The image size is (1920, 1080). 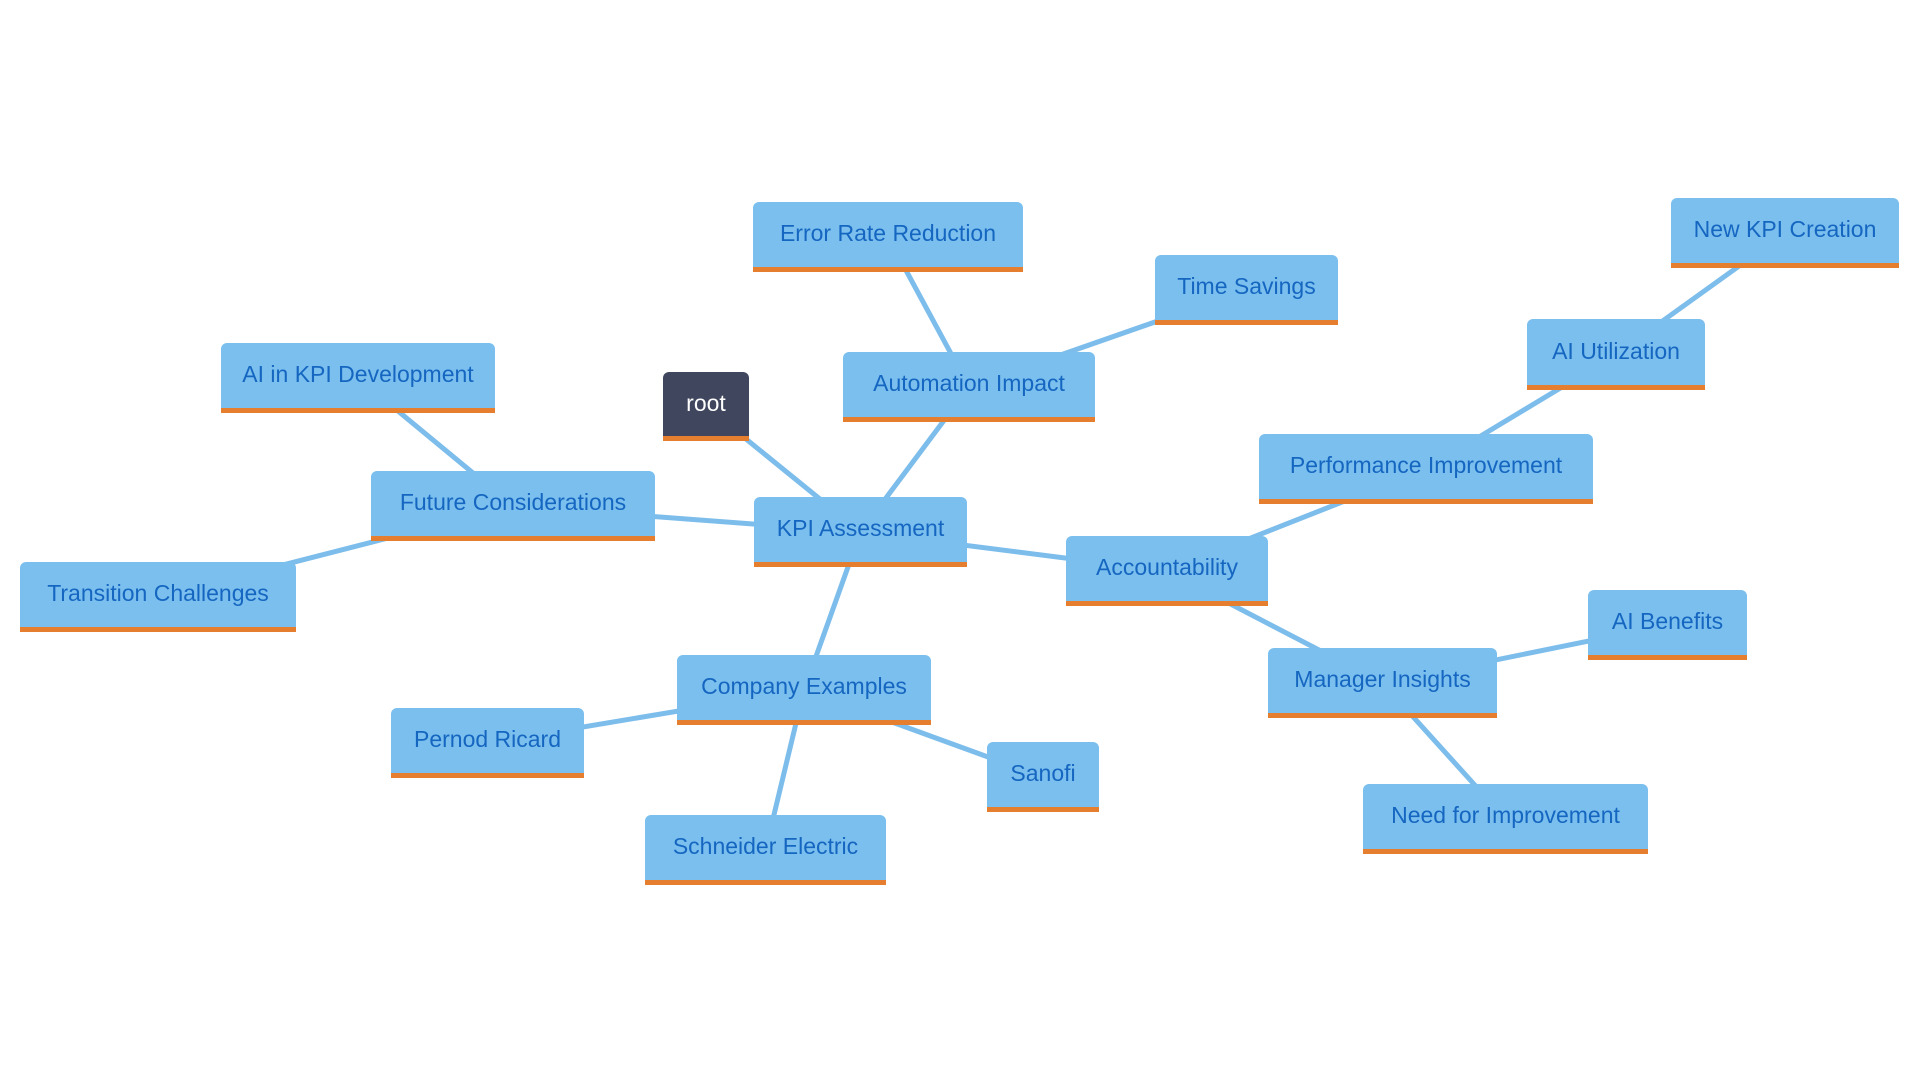 What do you see at coordinates (706, 402) in the screenshot?
I see `node-label: root` at bounding box center [706, 402].